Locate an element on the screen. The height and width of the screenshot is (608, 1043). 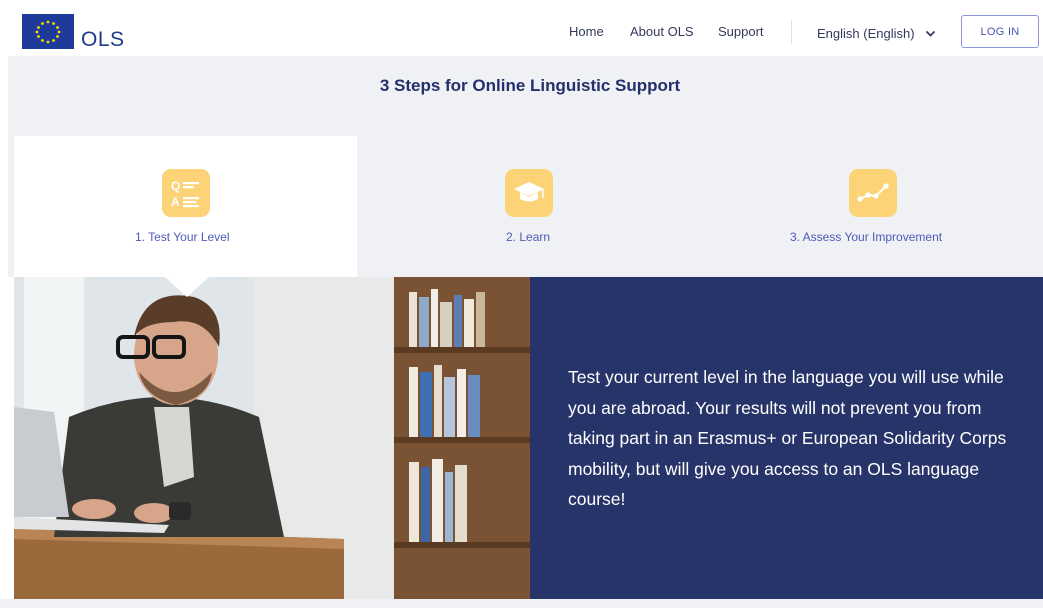
bottom-strip is located at coordinates (521, 603).